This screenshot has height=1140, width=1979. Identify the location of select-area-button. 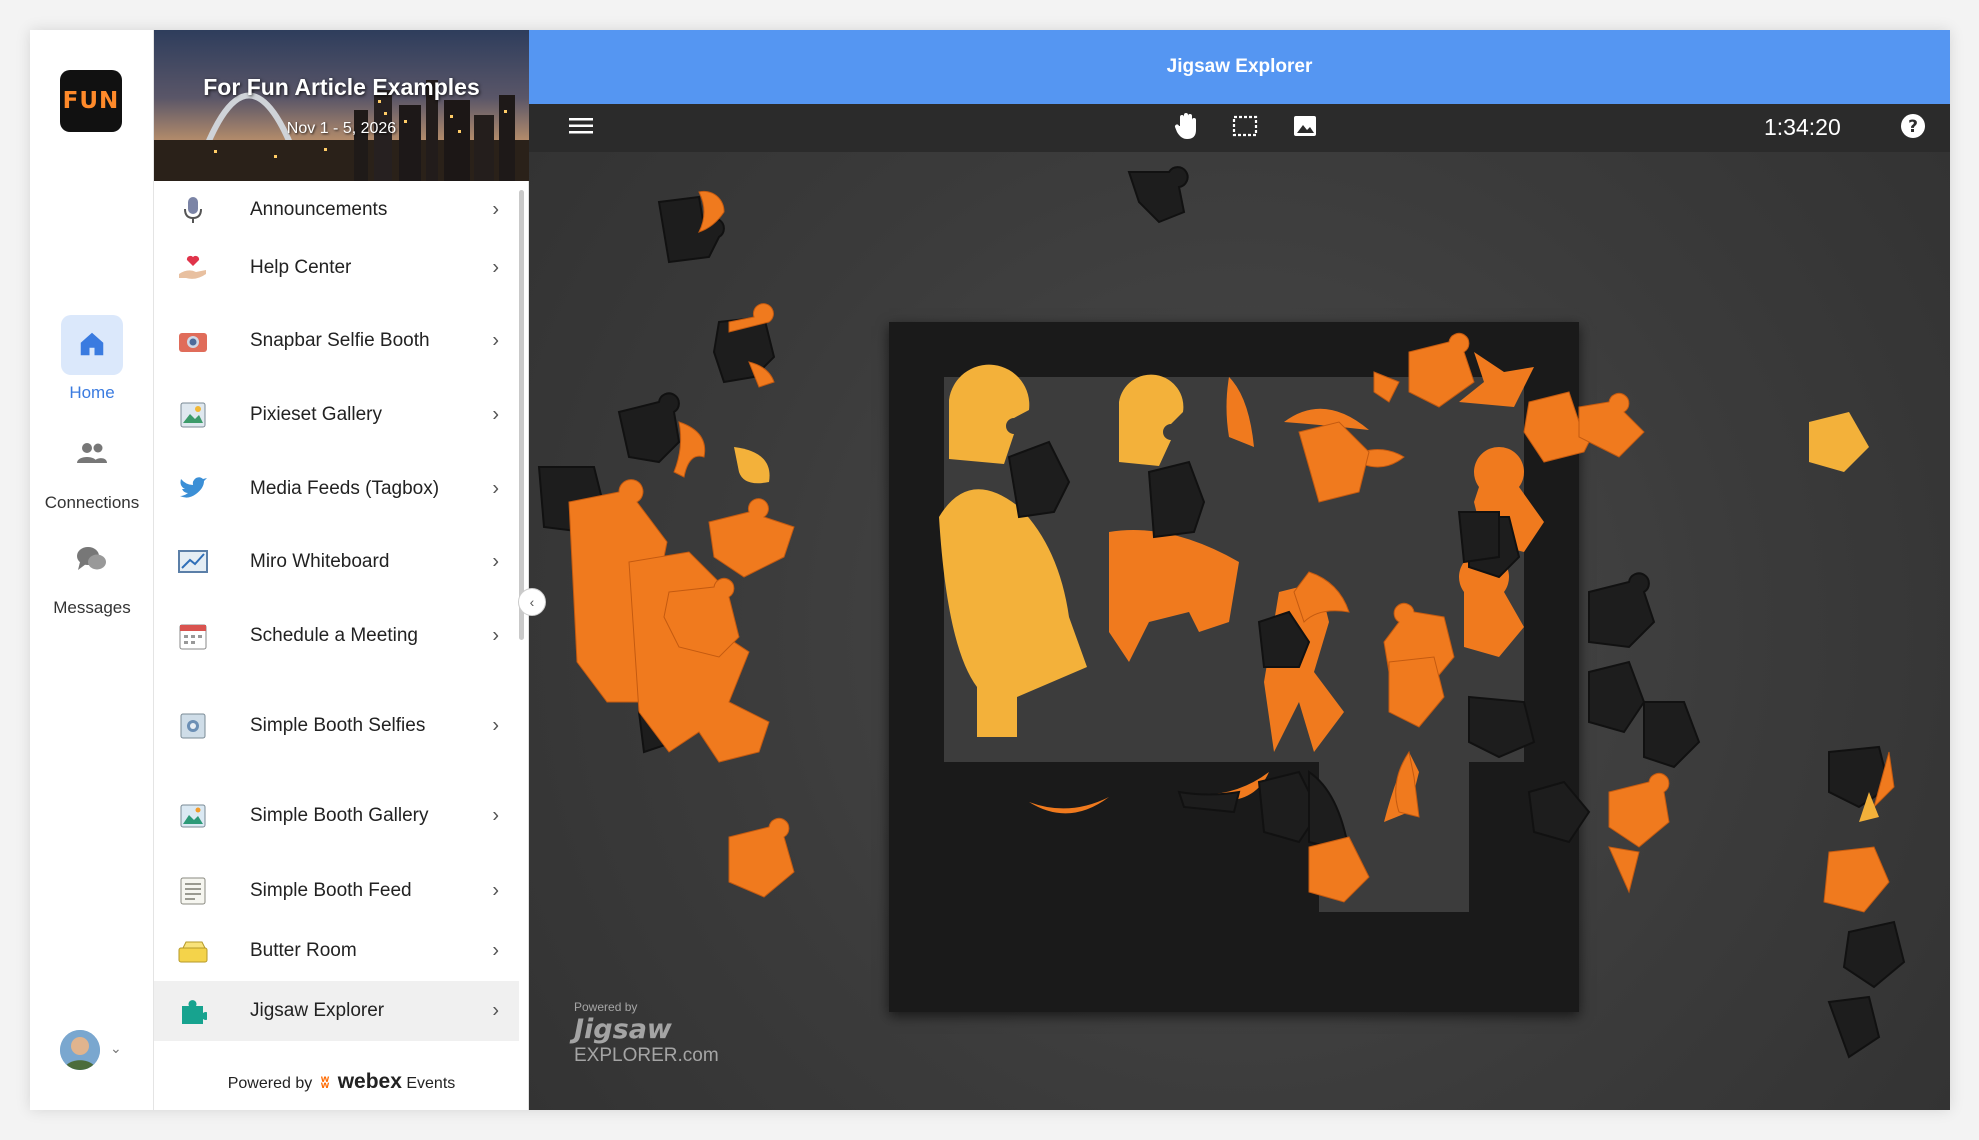
(1245, 128).